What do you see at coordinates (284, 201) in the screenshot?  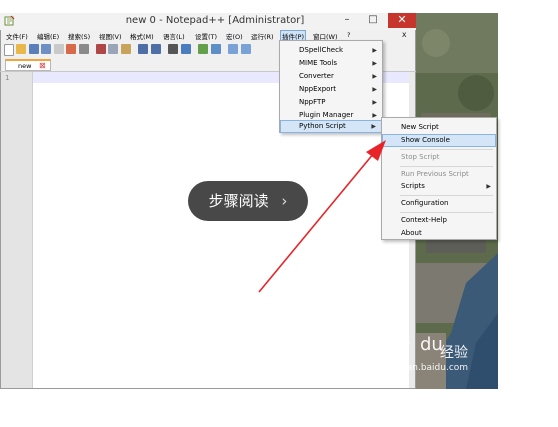 I see `chevron-right-icon: ›` at bounding box center [284, 201].